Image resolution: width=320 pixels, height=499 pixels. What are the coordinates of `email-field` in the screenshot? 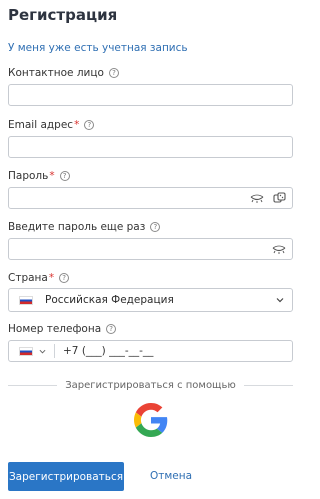 It's located at (150, 149).